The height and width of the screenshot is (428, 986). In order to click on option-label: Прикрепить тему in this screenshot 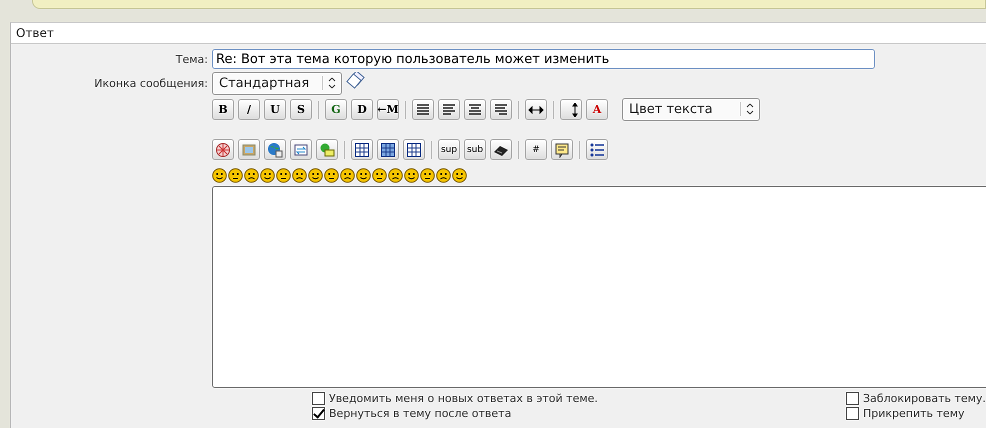, I will do `click(914, 413)`.